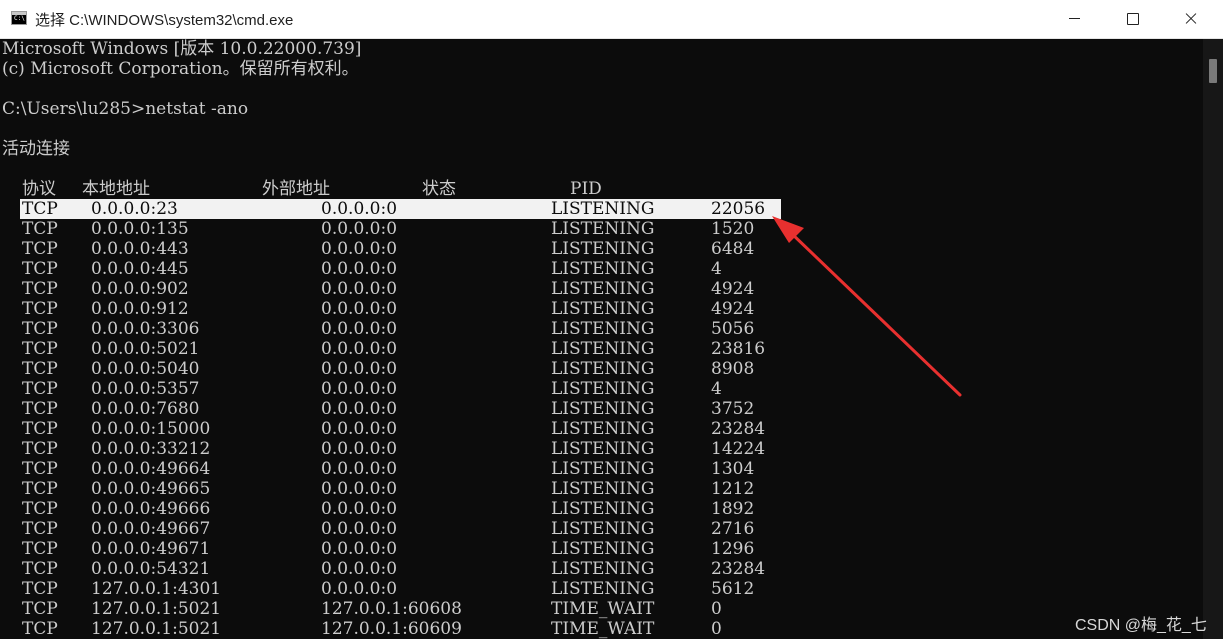 The height and width of the screenshot is (639, 1223). I want to click on cell-local-address: 0.0.0.0:3306, so click(145, 329).